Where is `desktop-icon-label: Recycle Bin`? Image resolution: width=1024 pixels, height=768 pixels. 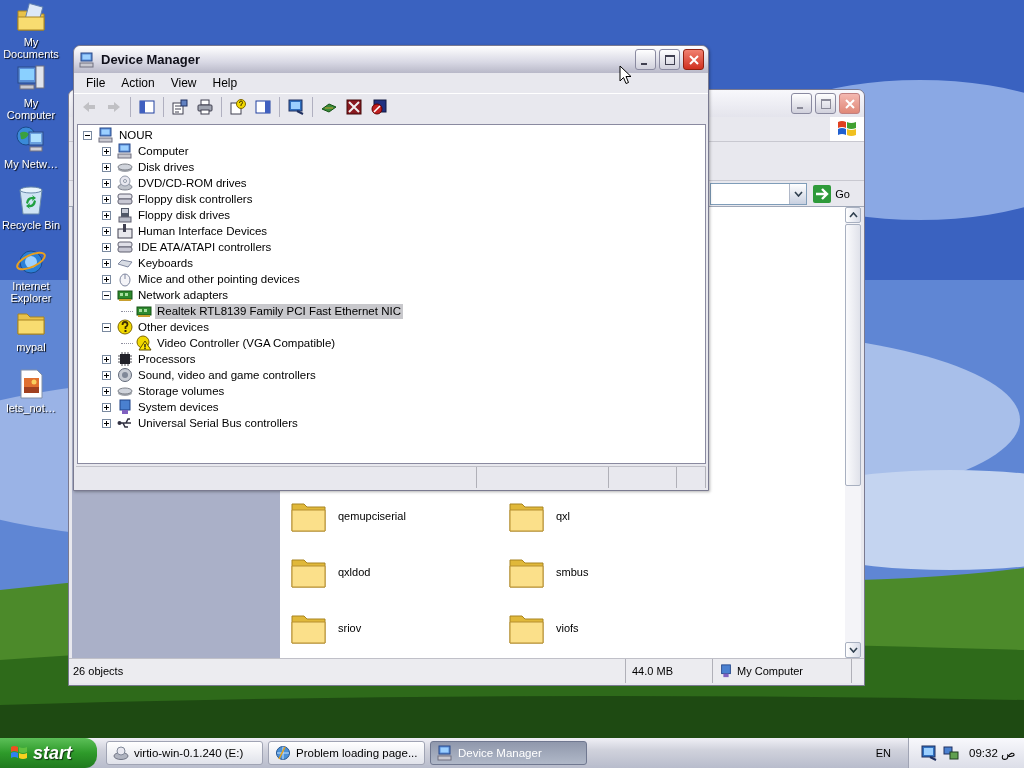 desktop-icon-label: Recycle Bin is located at coordinates (31, 225).